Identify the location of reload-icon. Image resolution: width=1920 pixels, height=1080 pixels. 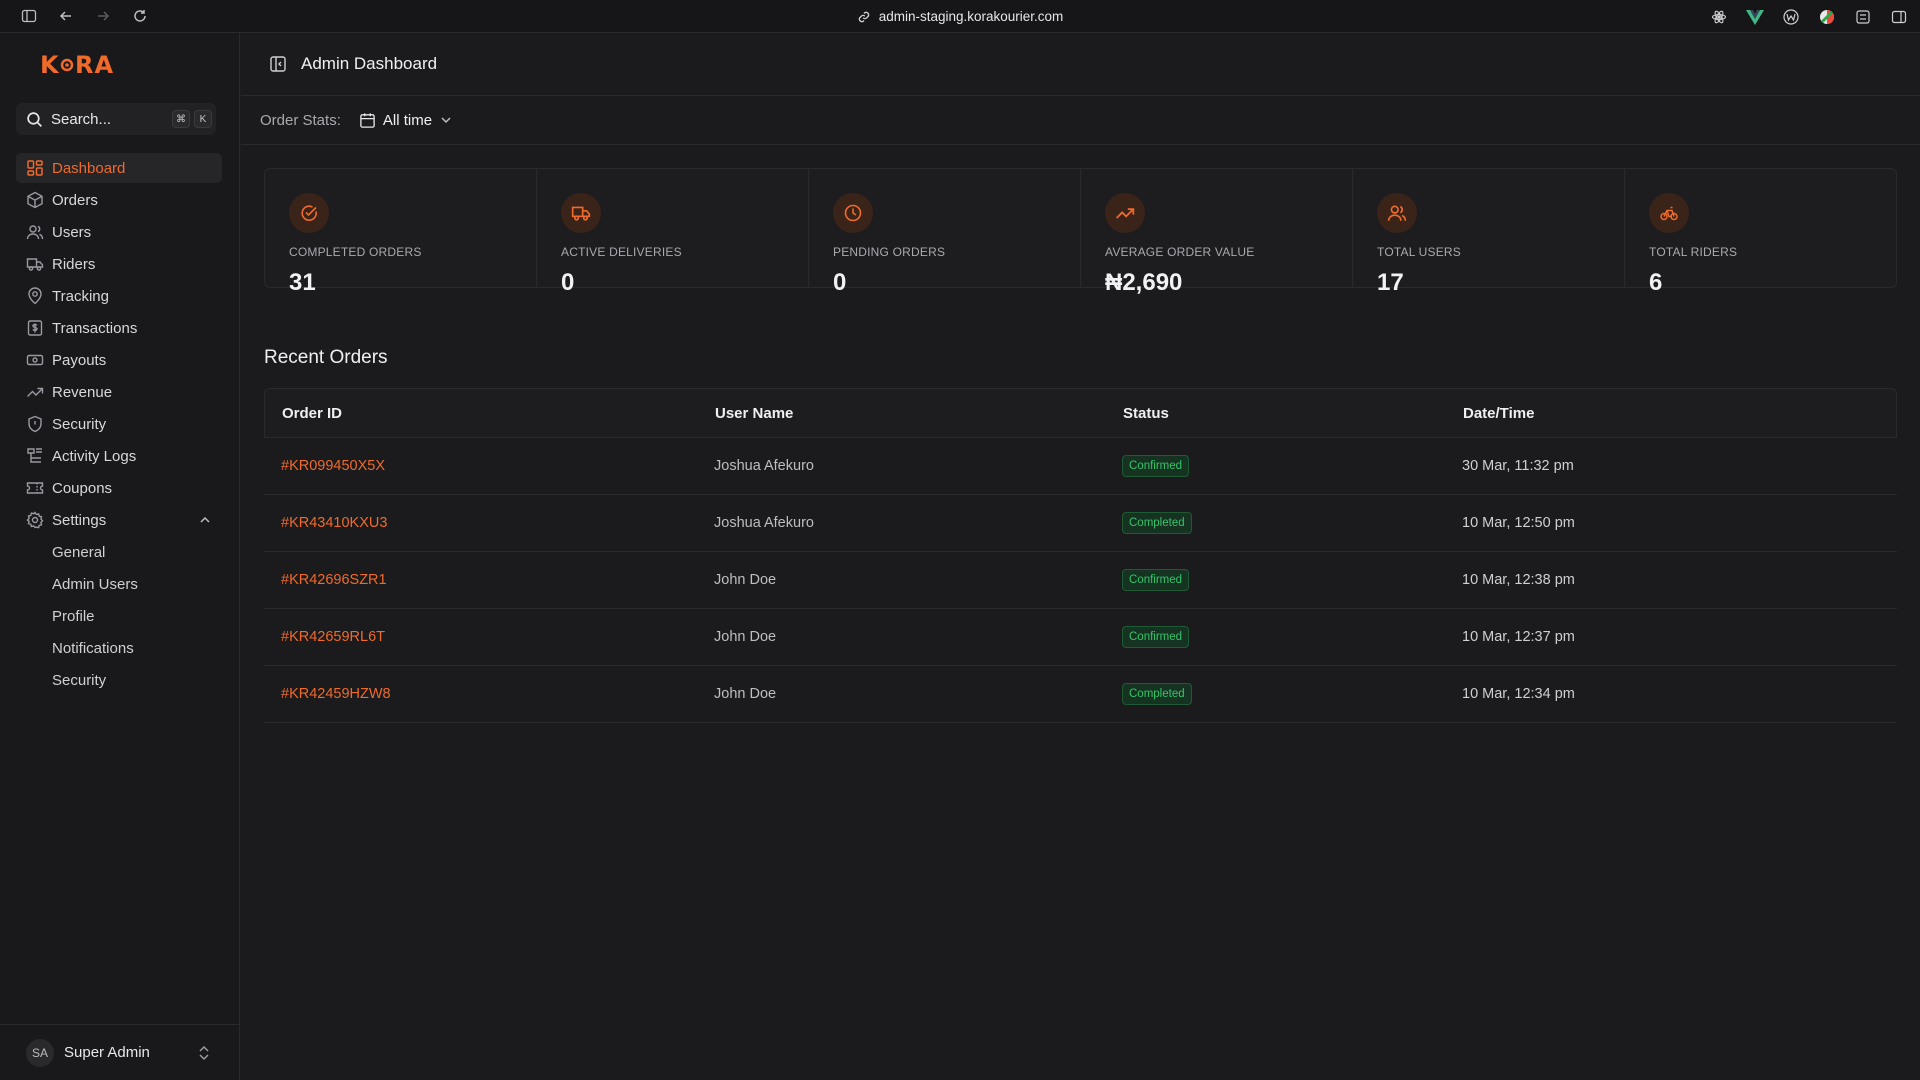
(139, 16).